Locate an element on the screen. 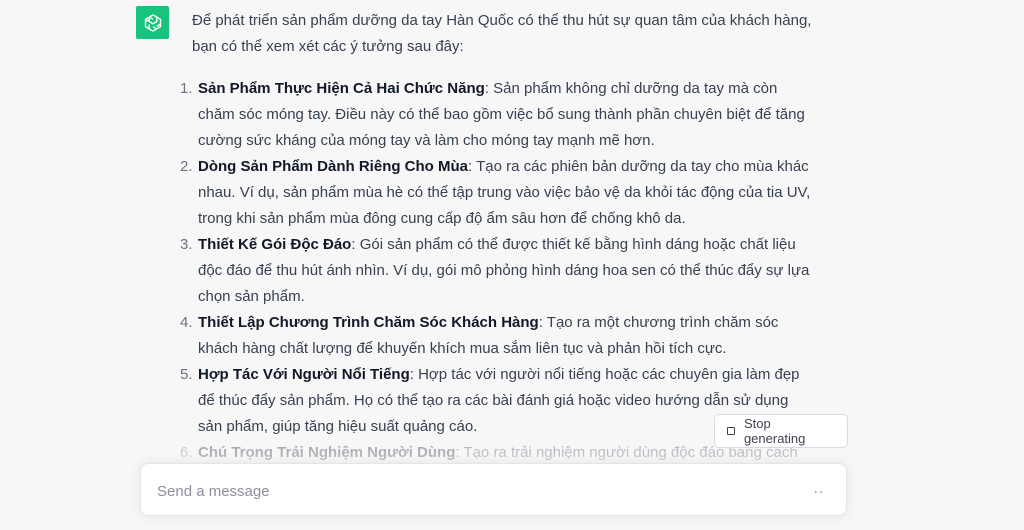 This screenshot has height=530, width=1024. list-item-title: Sản Phẩm Thực Hiện Cả Hai Chức Năng is located at coordinates (341, 88).